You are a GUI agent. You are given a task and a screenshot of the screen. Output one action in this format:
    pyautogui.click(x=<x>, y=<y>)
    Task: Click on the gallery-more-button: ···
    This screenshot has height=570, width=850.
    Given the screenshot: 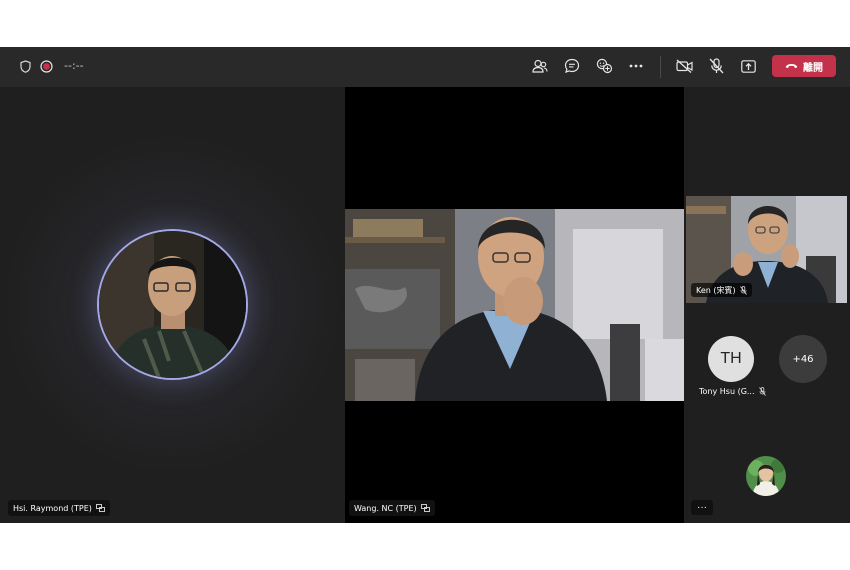 What is the action you would take?
    pyautogui.click(x=702, y=507)
    